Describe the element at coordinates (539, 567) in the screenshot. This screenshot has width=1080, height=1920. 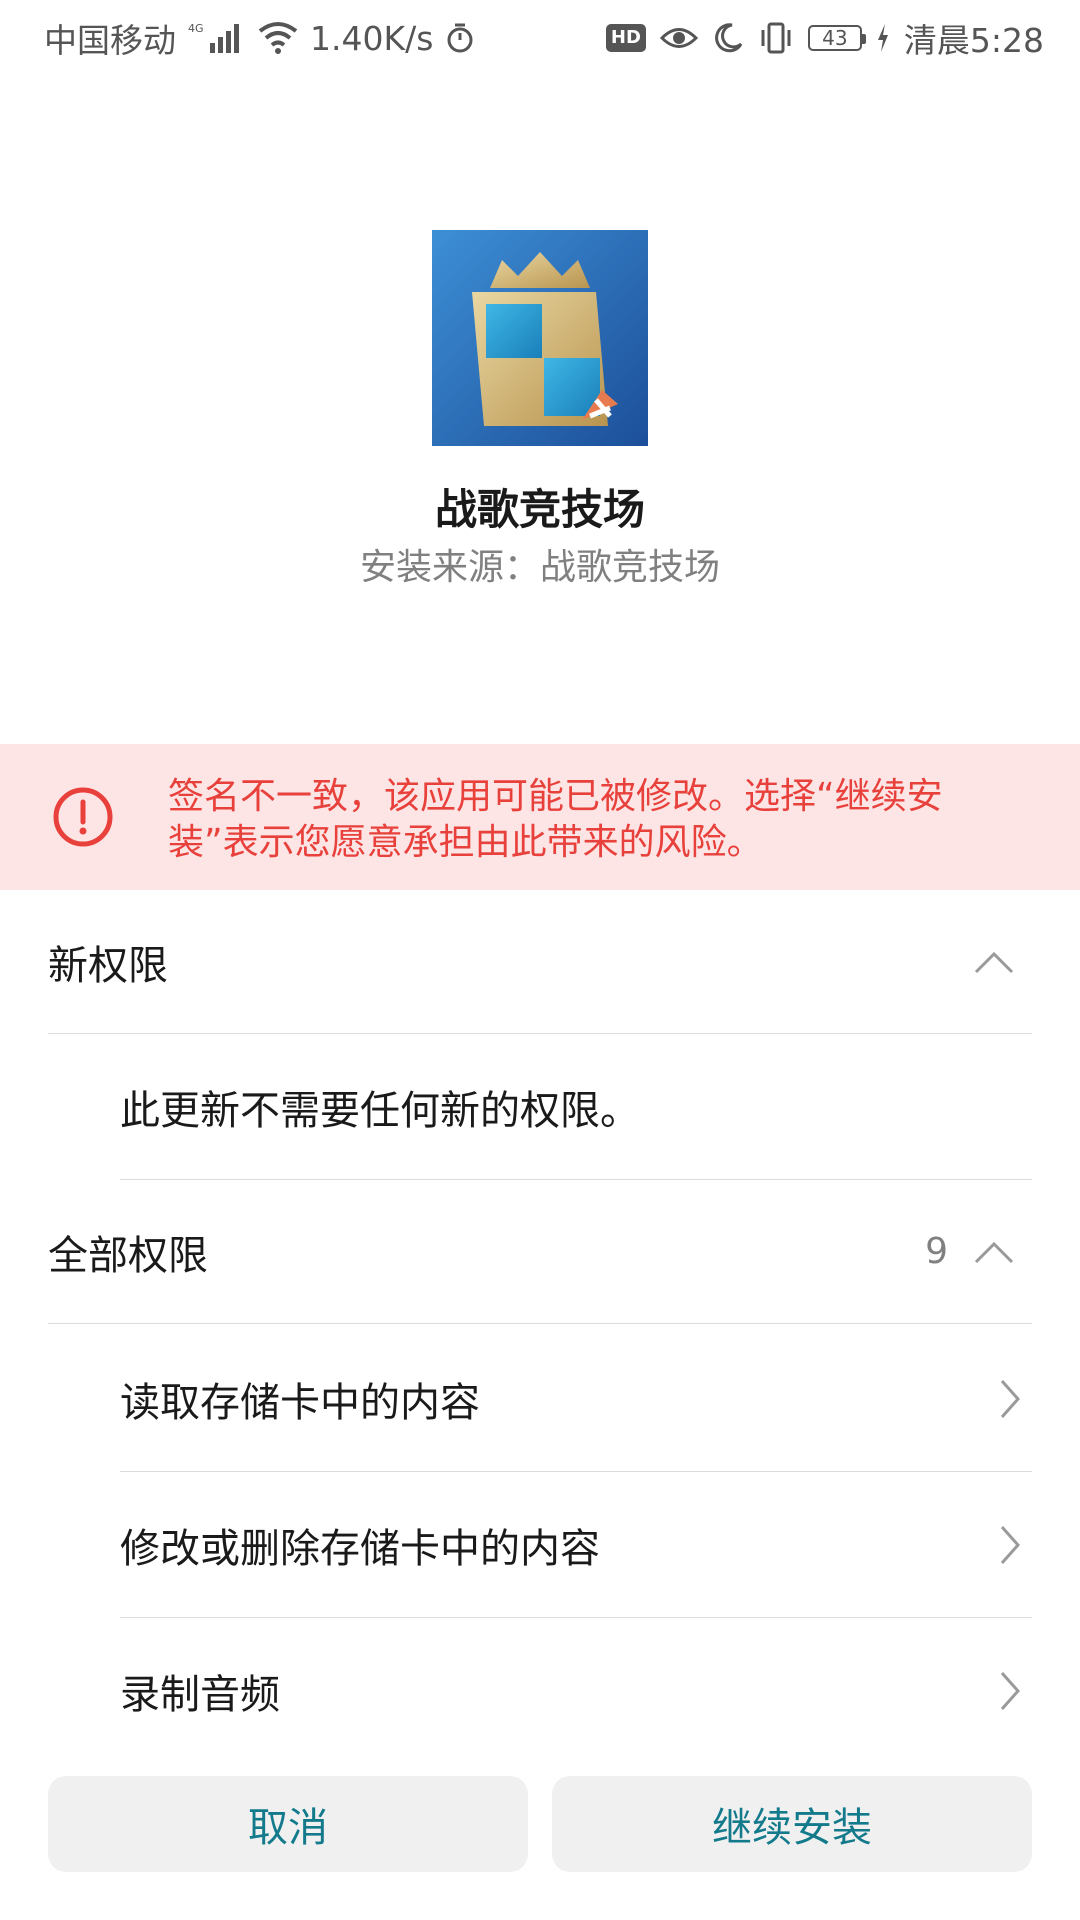
I see `install-source: 安装来源：战歌竞技场` at that location.